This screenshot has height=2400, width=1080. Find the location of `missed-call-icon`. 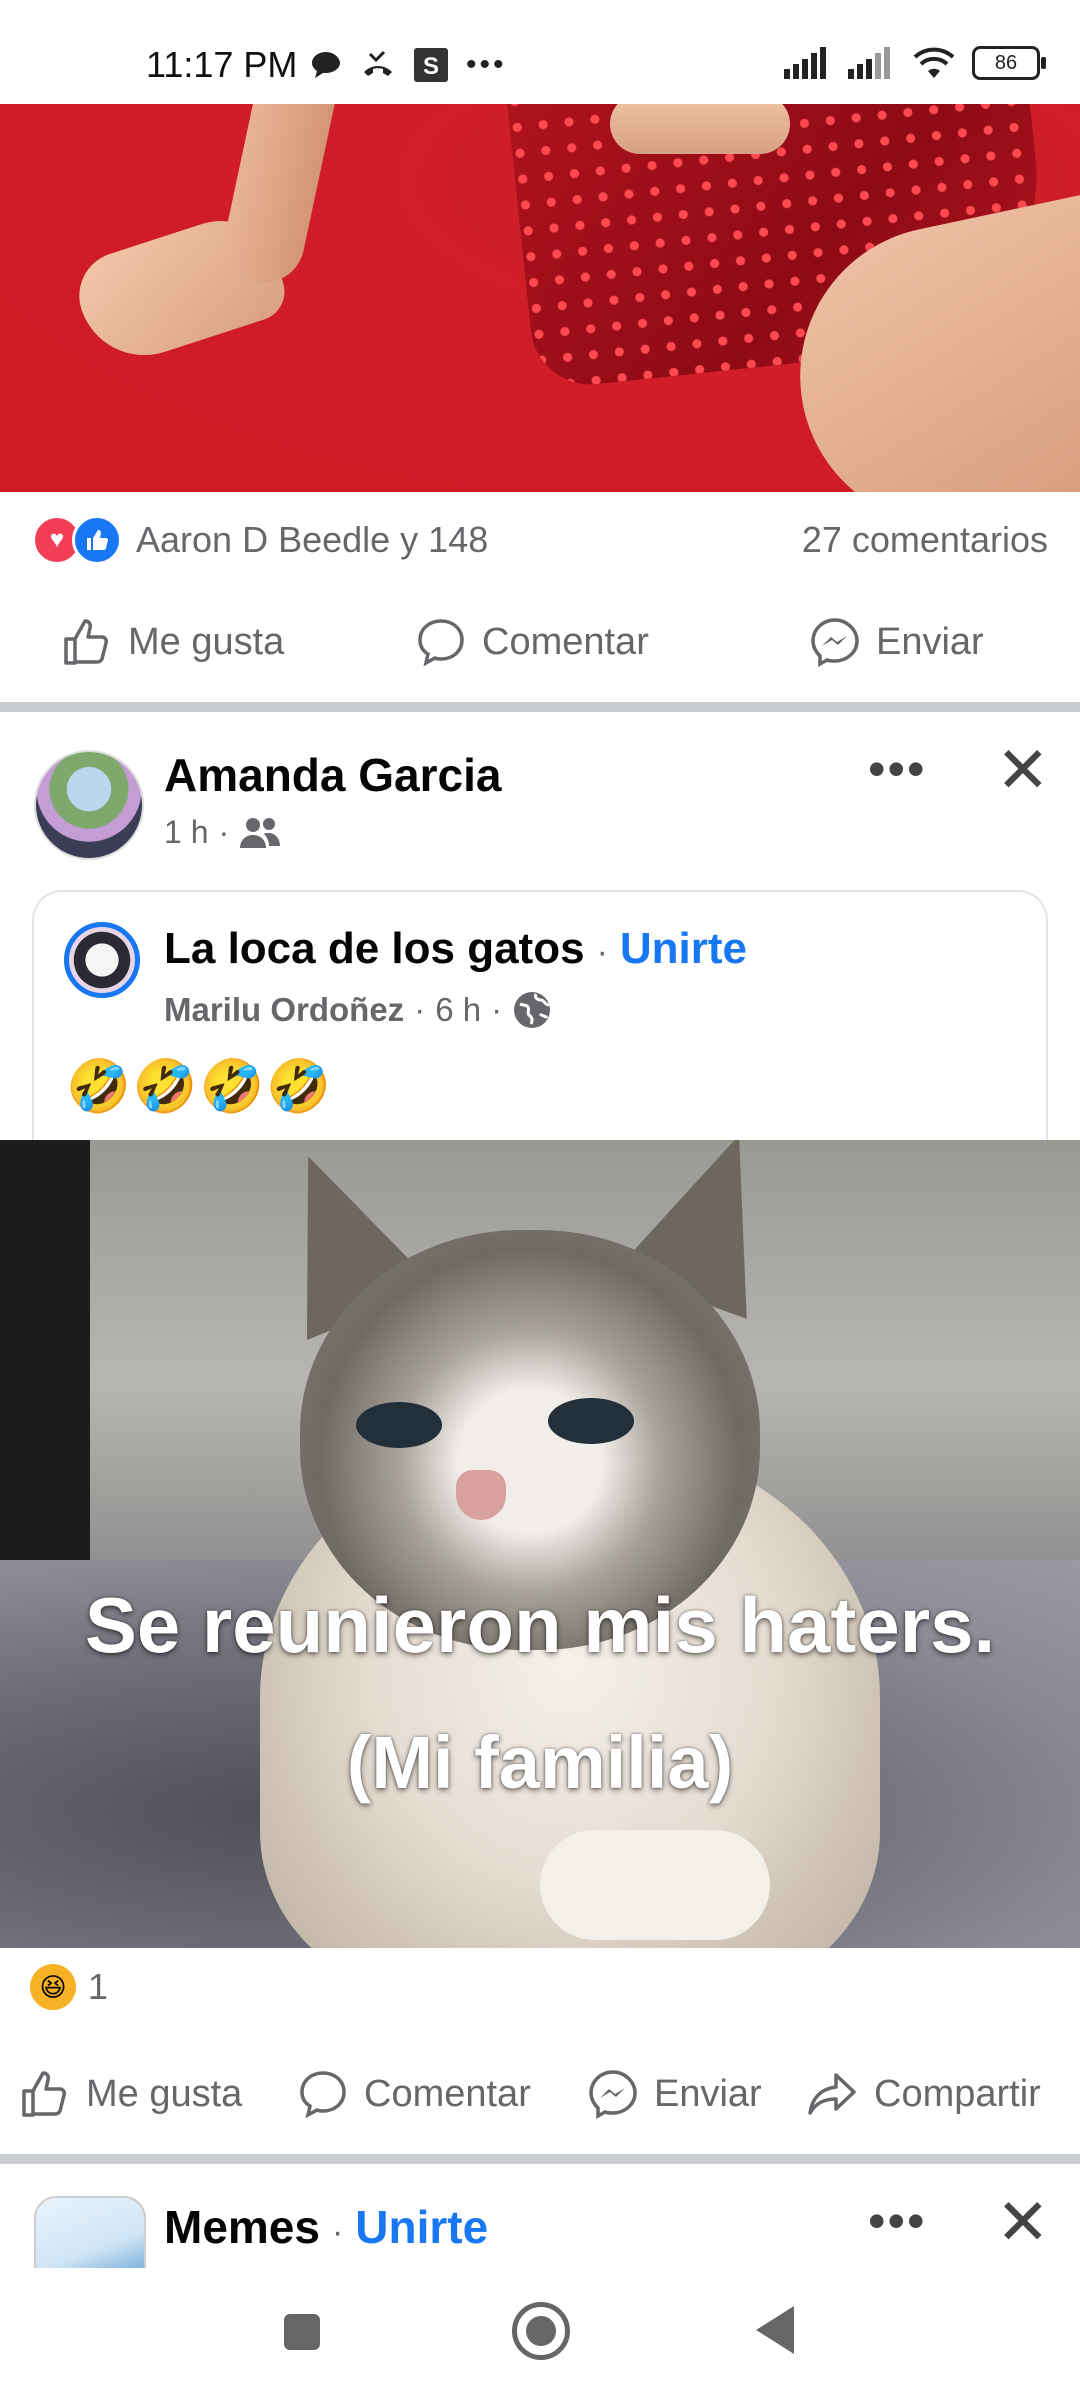

missed-call-icon is located at coordinates (378, 63).